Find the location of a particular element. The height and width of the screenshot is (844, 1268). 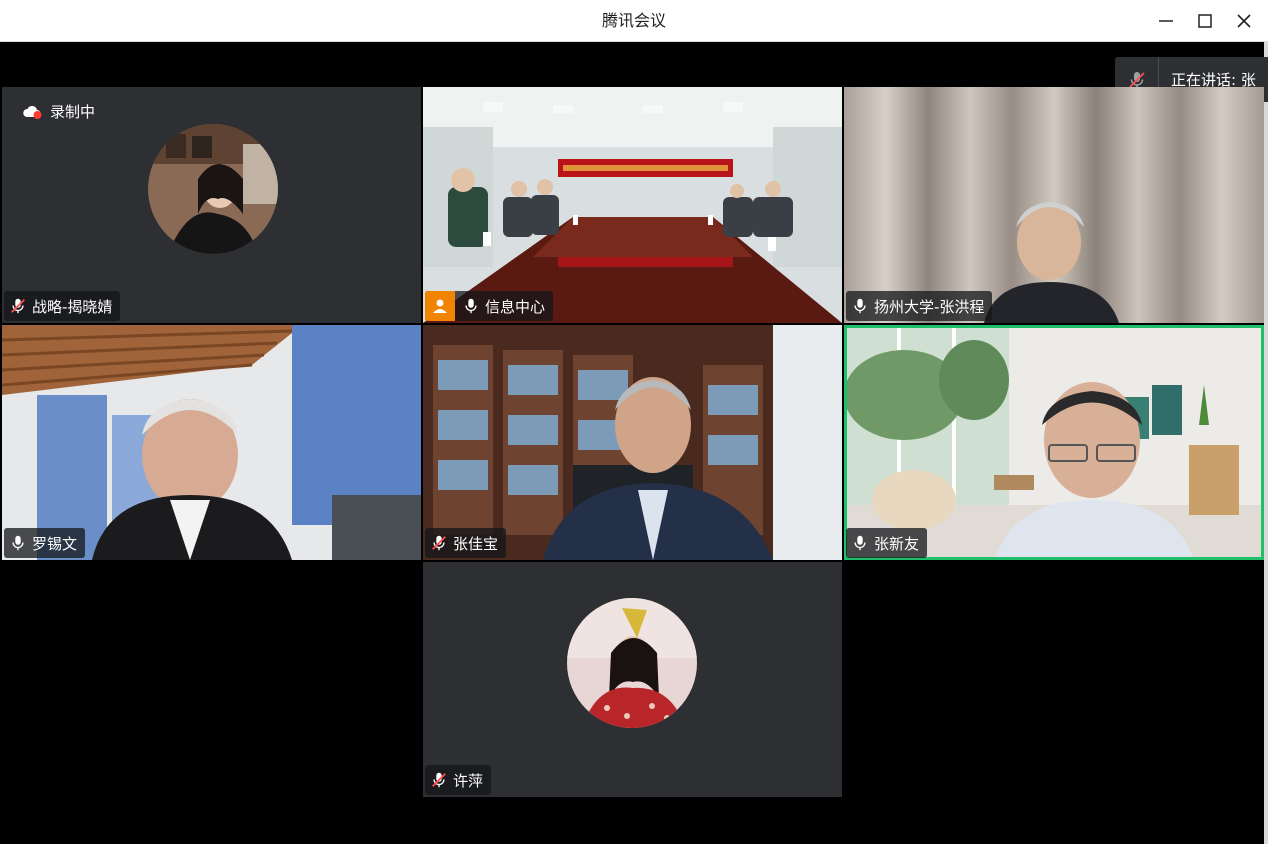

participant-tile: 录制中 战略-揭晓婧 is located at coordinates (211, 205).